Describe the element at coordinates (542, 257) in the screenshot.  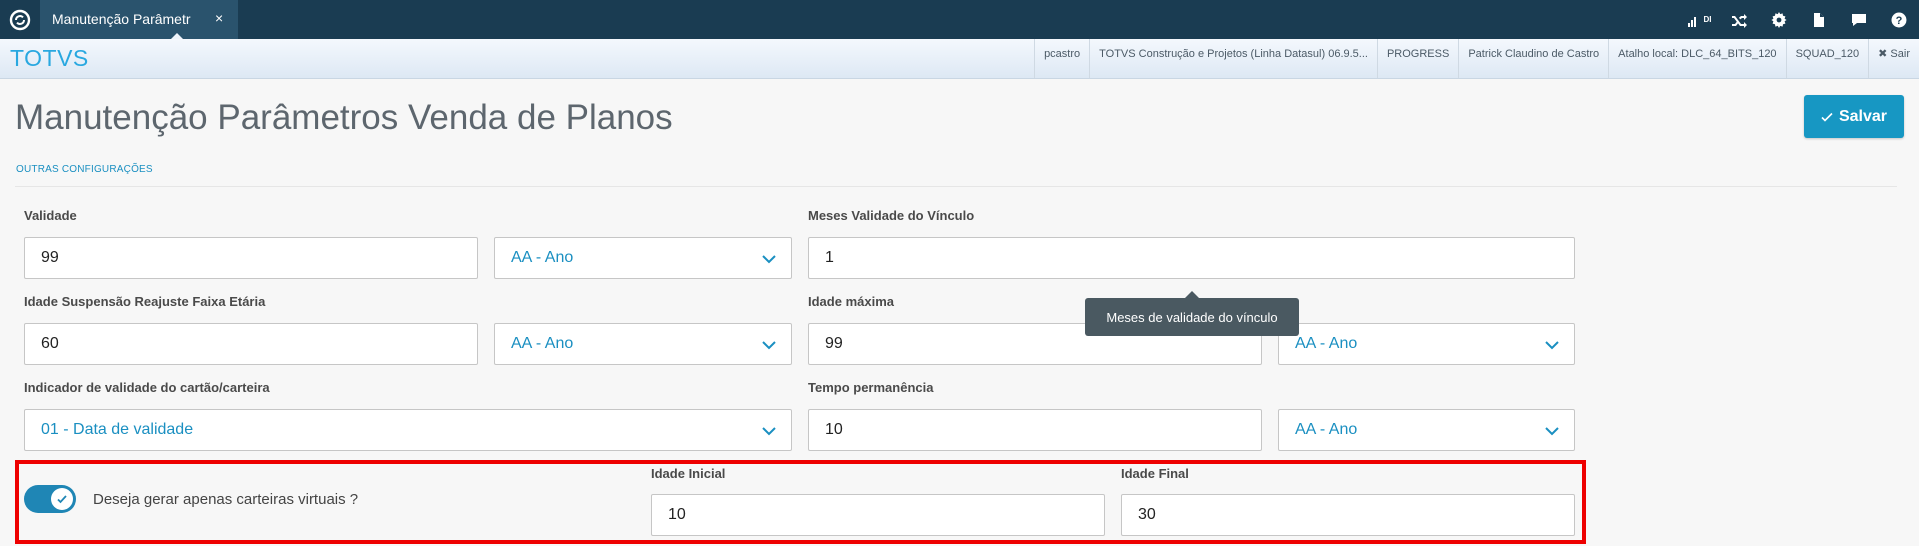
I see `validade-unit-value: AA - Ano` at that location.